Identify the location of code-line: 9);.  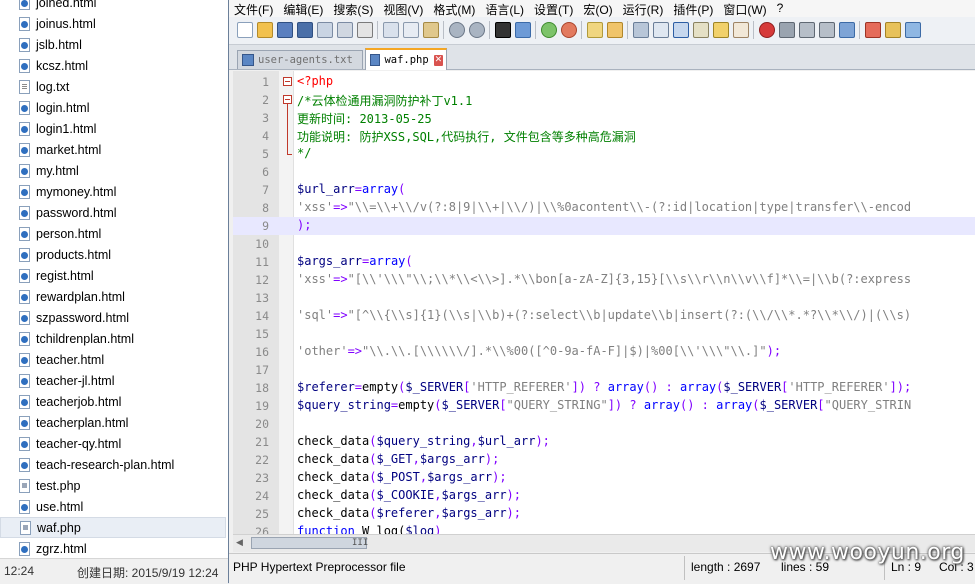
(604, 226).